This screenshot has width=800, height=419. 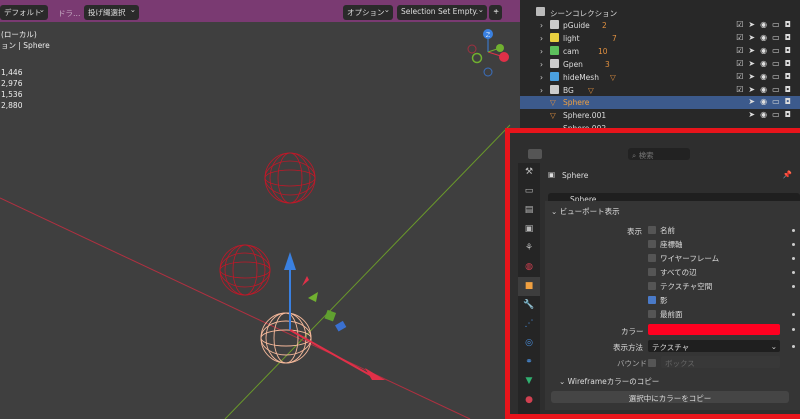 I want to click on shading-dropdown: デフォルト, so click(x=24, y=12).